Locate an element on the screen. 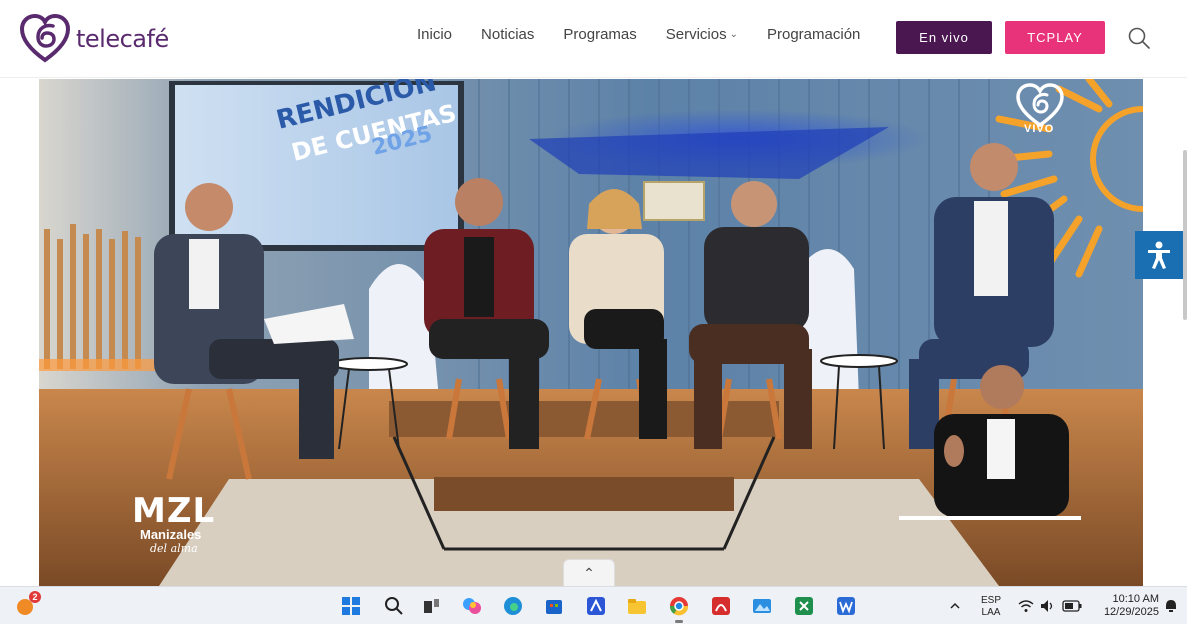 The height and width of the screenshot is (624, 1187). lang-line-2: LAA is located at coordinates (991, 612).